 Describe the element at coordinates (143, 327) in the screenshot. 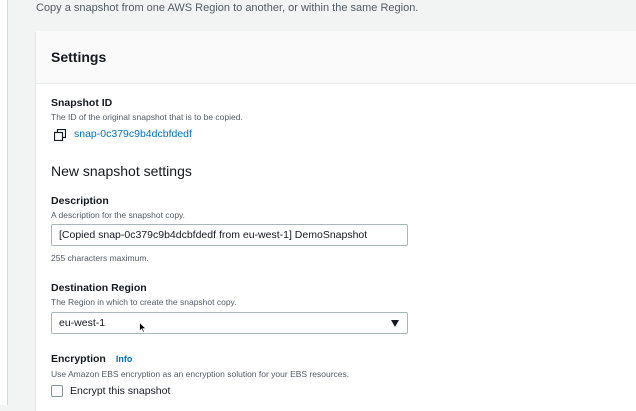

I see `mouse-pointer-icon` at that location.